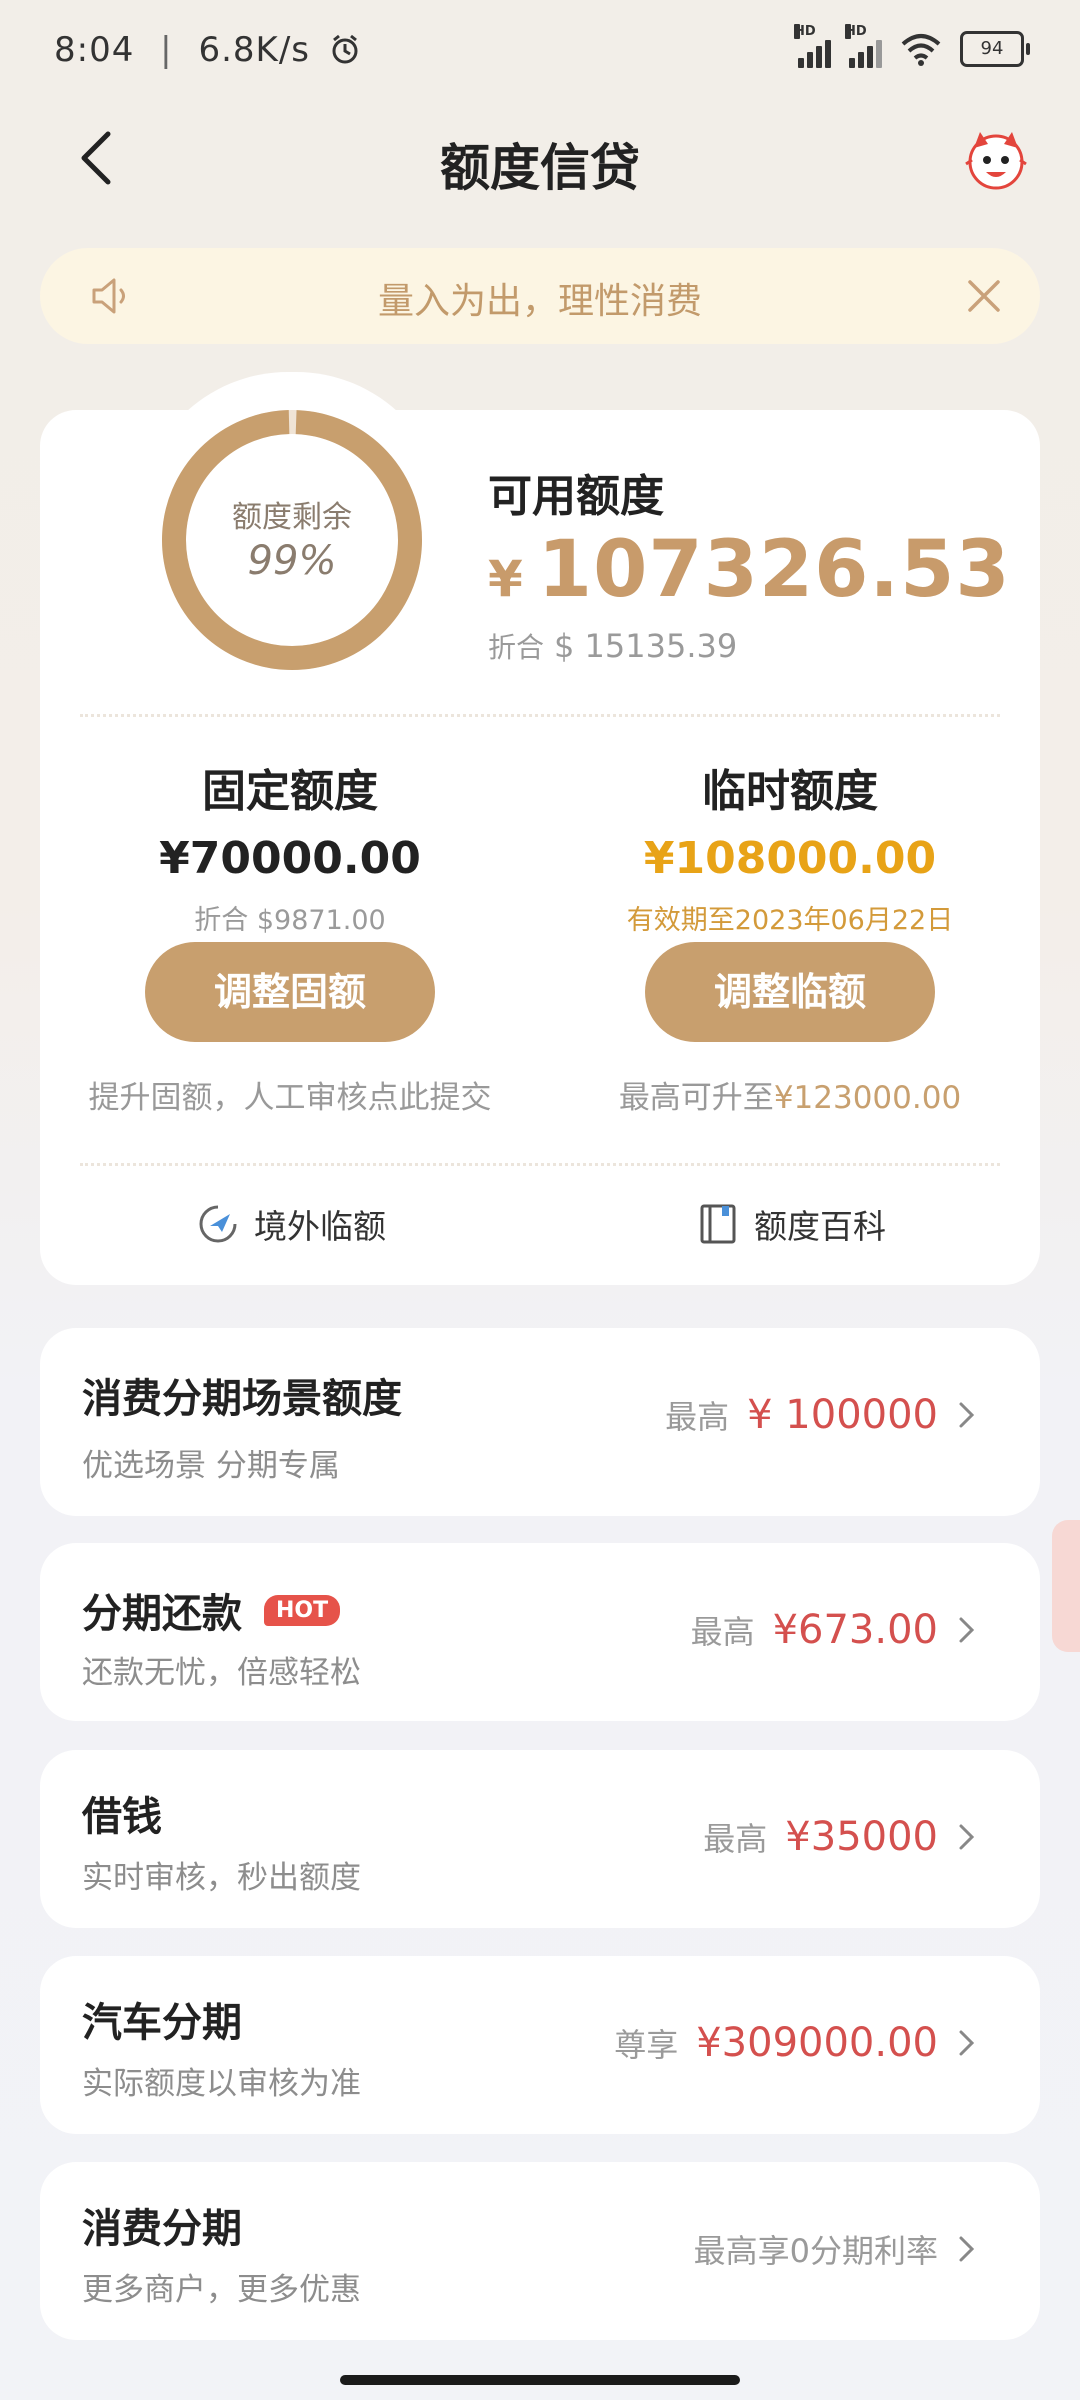 Image resolution: width=1080 pixels, height=2400 pixels. What do you see at coordinates (290, 920) in the screenshot?
I see `fixed-sub: 折合 $9871.00` at bounding box center [290, 920].